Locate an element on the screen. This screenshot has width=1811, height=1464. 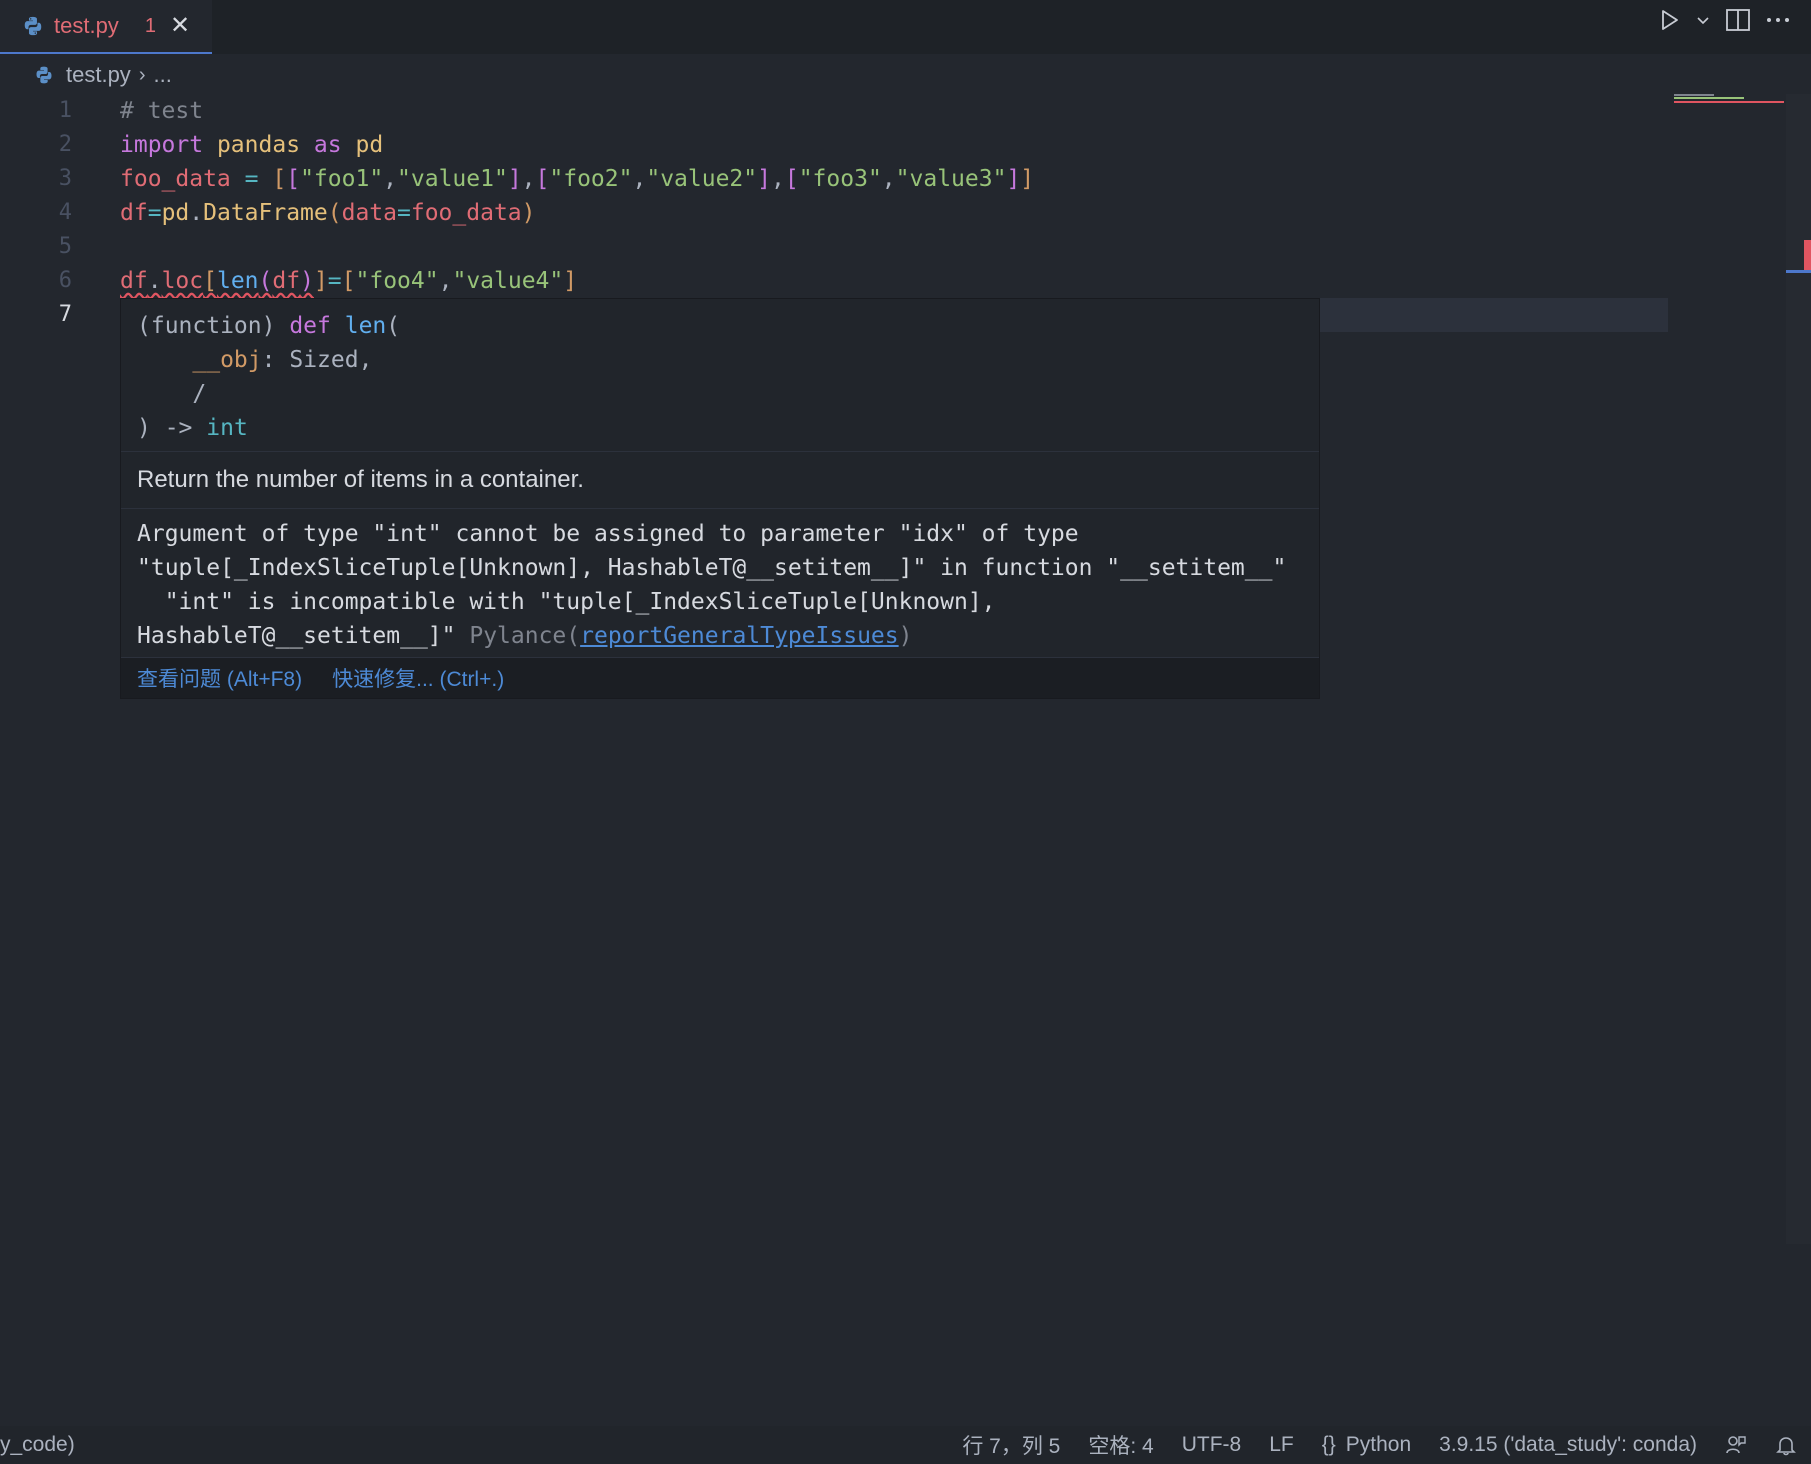
status-language-mode: {} Python is located at coordinates (1366, 1445).